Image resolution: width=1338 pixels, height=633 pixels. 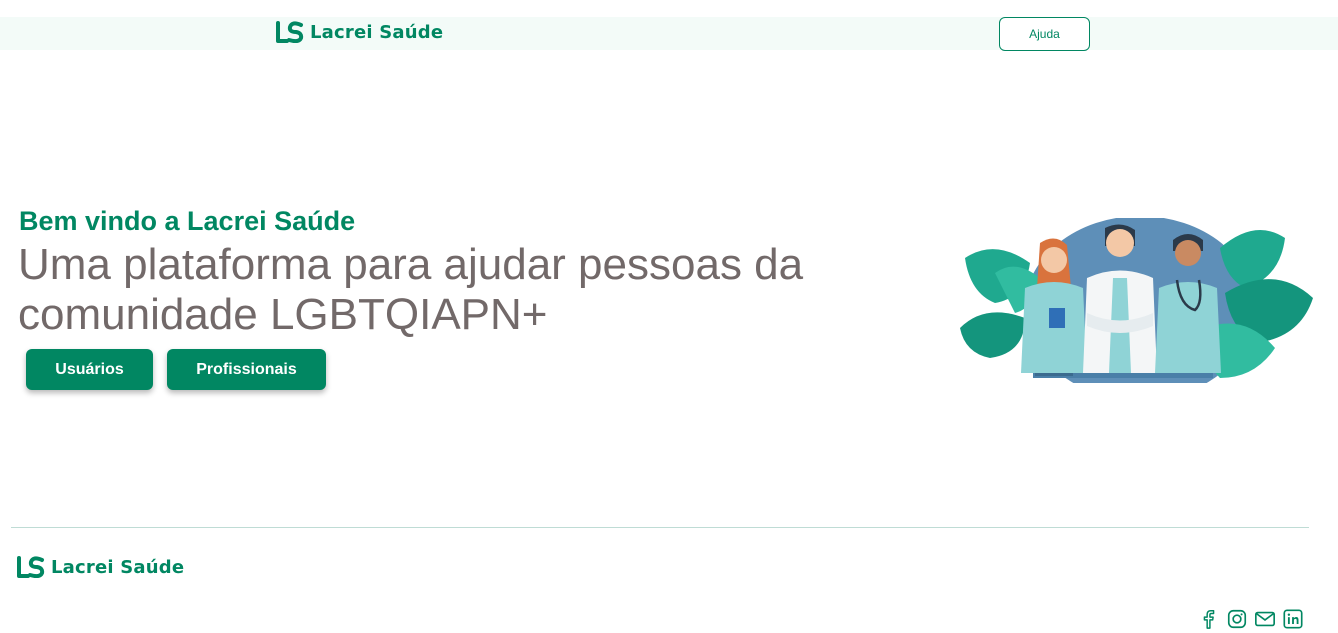 I want to click on facebook-icon, so click(x=1209, y=619).